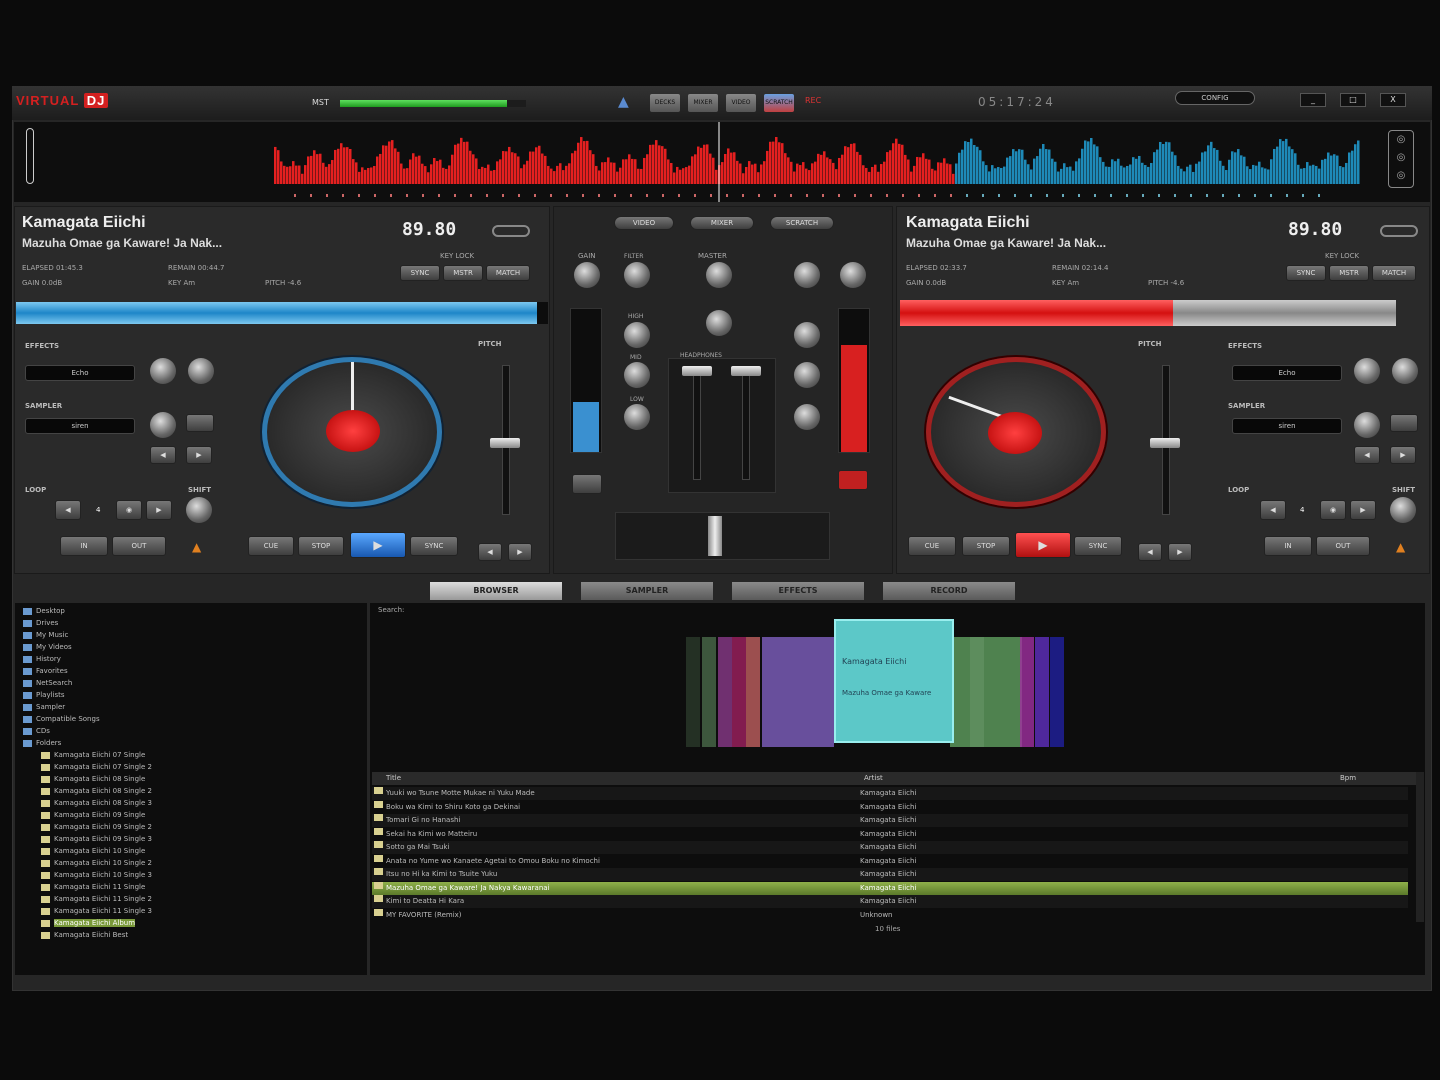  Describe the element at coordinates (1363, 510) in the screenshot. I see `right-loop-double-button: ▶` at that location.